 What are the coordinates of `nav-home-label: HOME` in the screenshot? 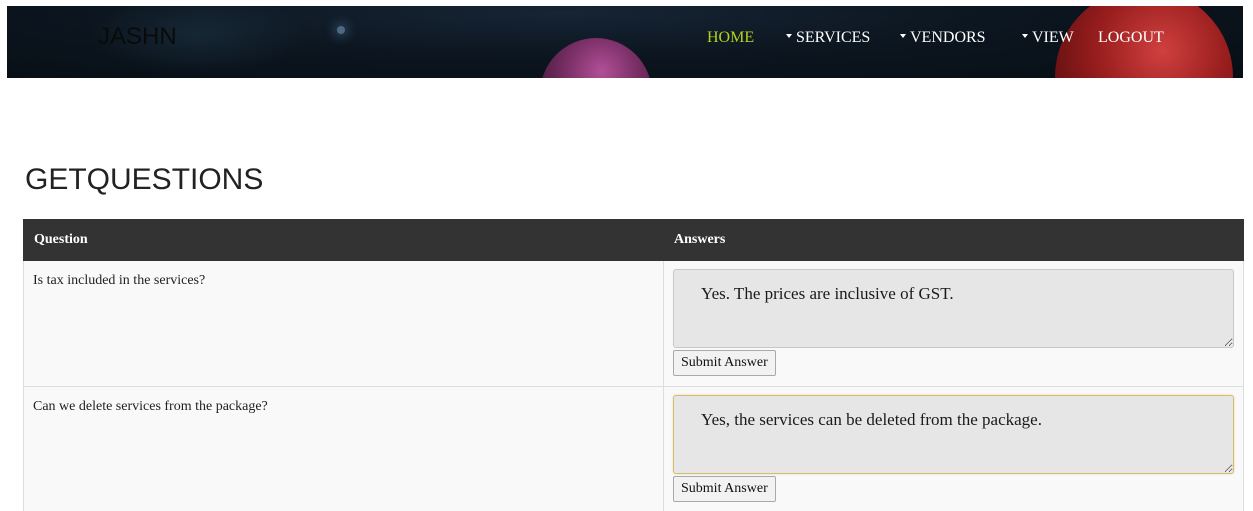 It's located at (731, 37).